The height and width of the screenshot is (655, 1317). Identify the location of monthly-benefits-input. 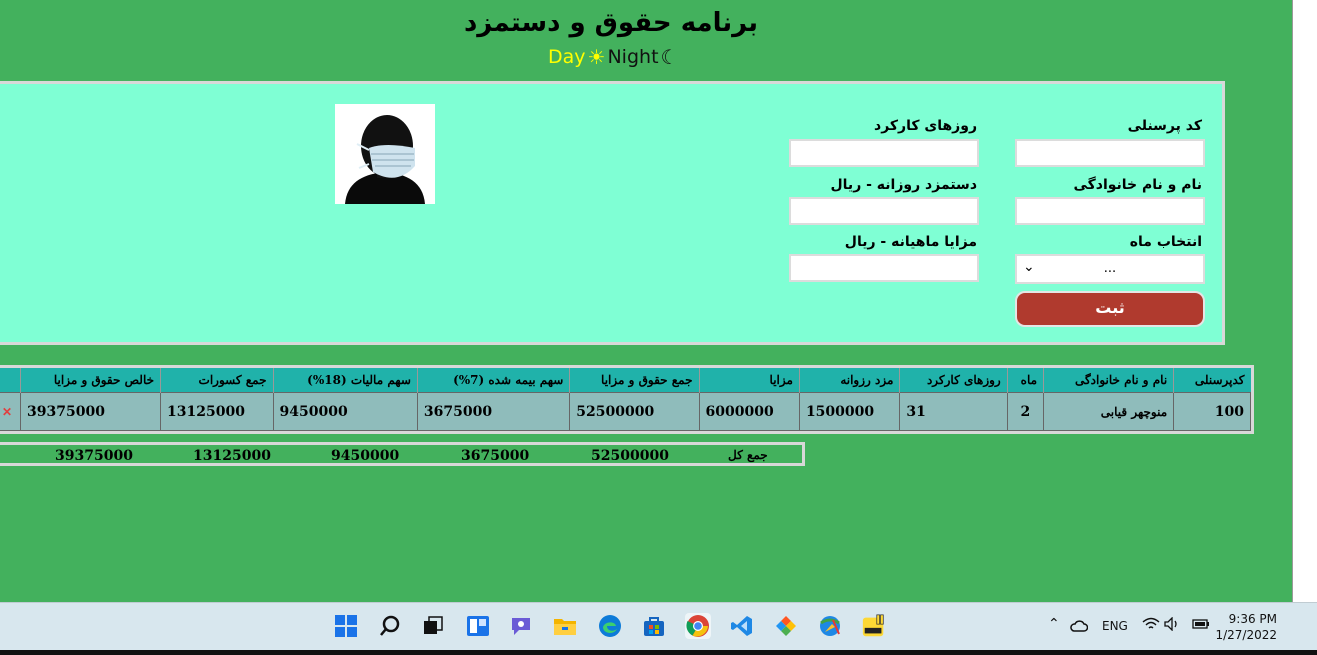
(884, 268).